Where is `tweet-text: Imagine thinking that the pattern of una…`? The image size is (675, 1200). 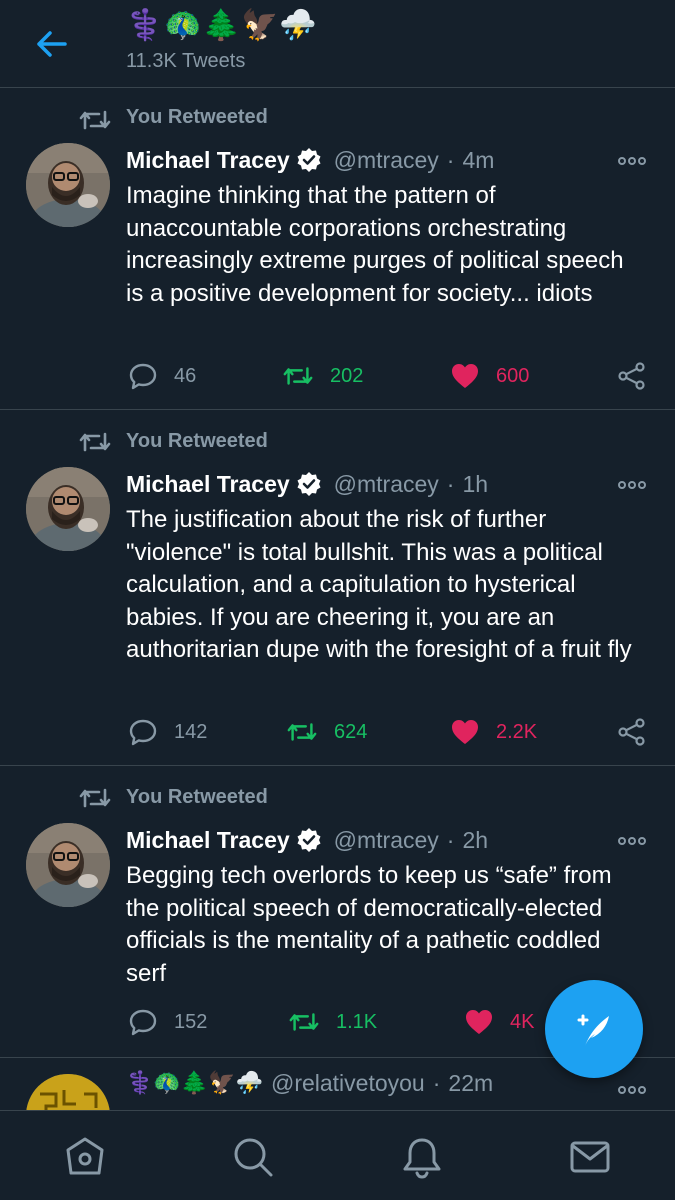
tweet-text: Imagine thinking that the pattern of una… is located at coordinates (375, 244).